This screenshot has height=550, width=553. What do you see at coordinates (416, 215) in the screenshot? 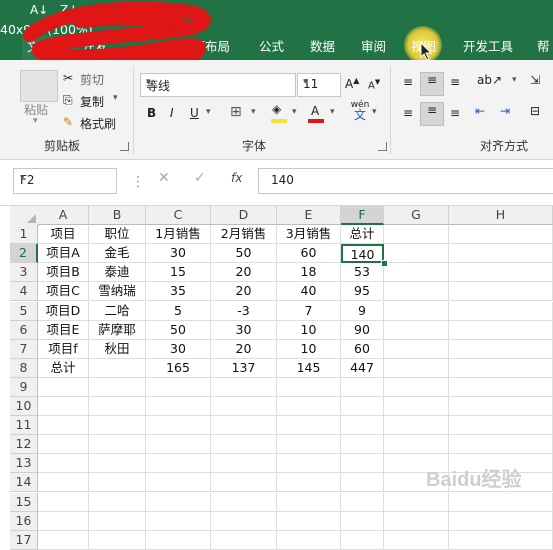
I see `column-header-g: G` at bounding box center [416, 215].